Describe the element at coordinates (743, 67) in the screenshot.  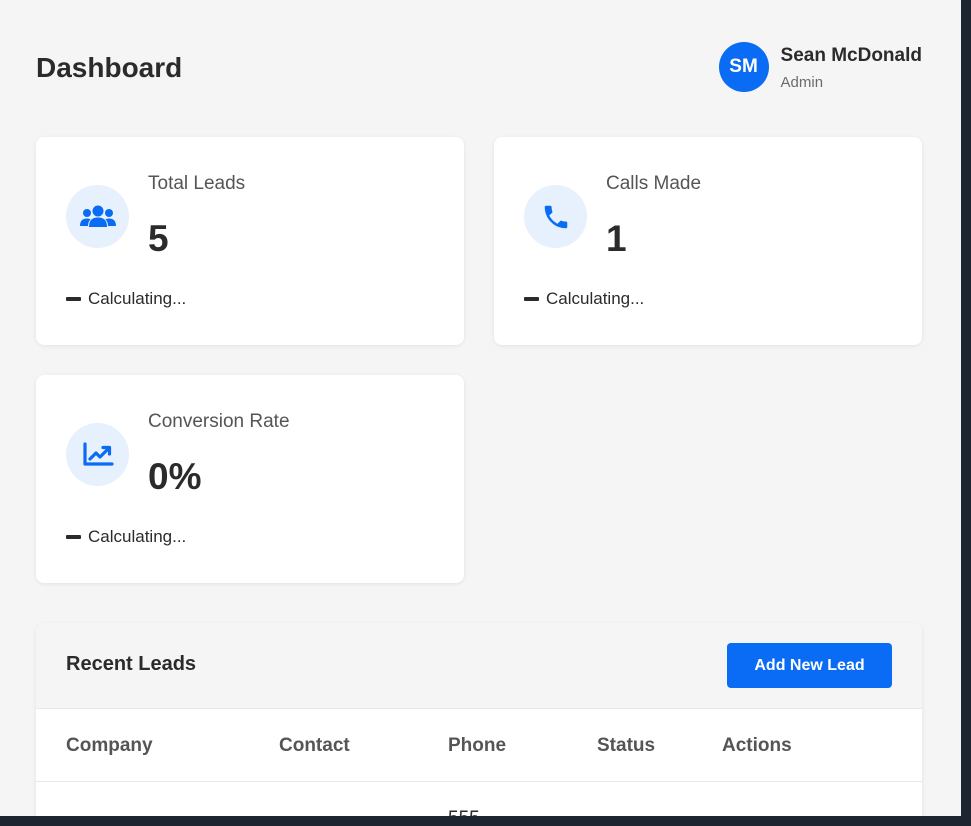
I see `avatar: SM` at that location.